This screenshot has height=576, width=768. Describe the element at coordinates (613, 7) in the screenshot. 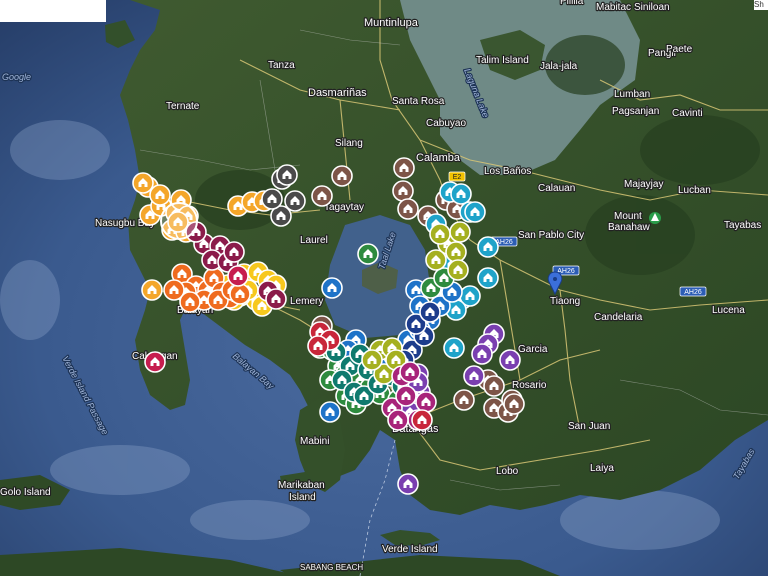

I see `place-label: Mabitac` at that location.